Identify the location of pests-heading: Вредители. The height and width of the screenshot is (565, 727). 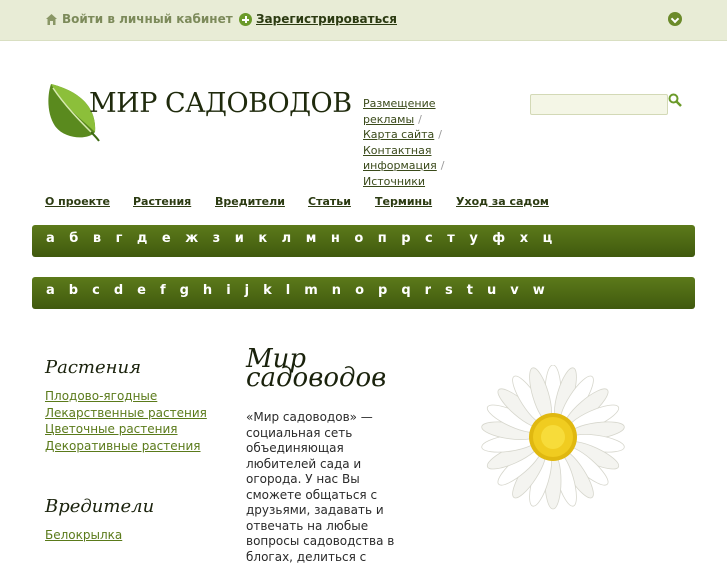
(100, 506).